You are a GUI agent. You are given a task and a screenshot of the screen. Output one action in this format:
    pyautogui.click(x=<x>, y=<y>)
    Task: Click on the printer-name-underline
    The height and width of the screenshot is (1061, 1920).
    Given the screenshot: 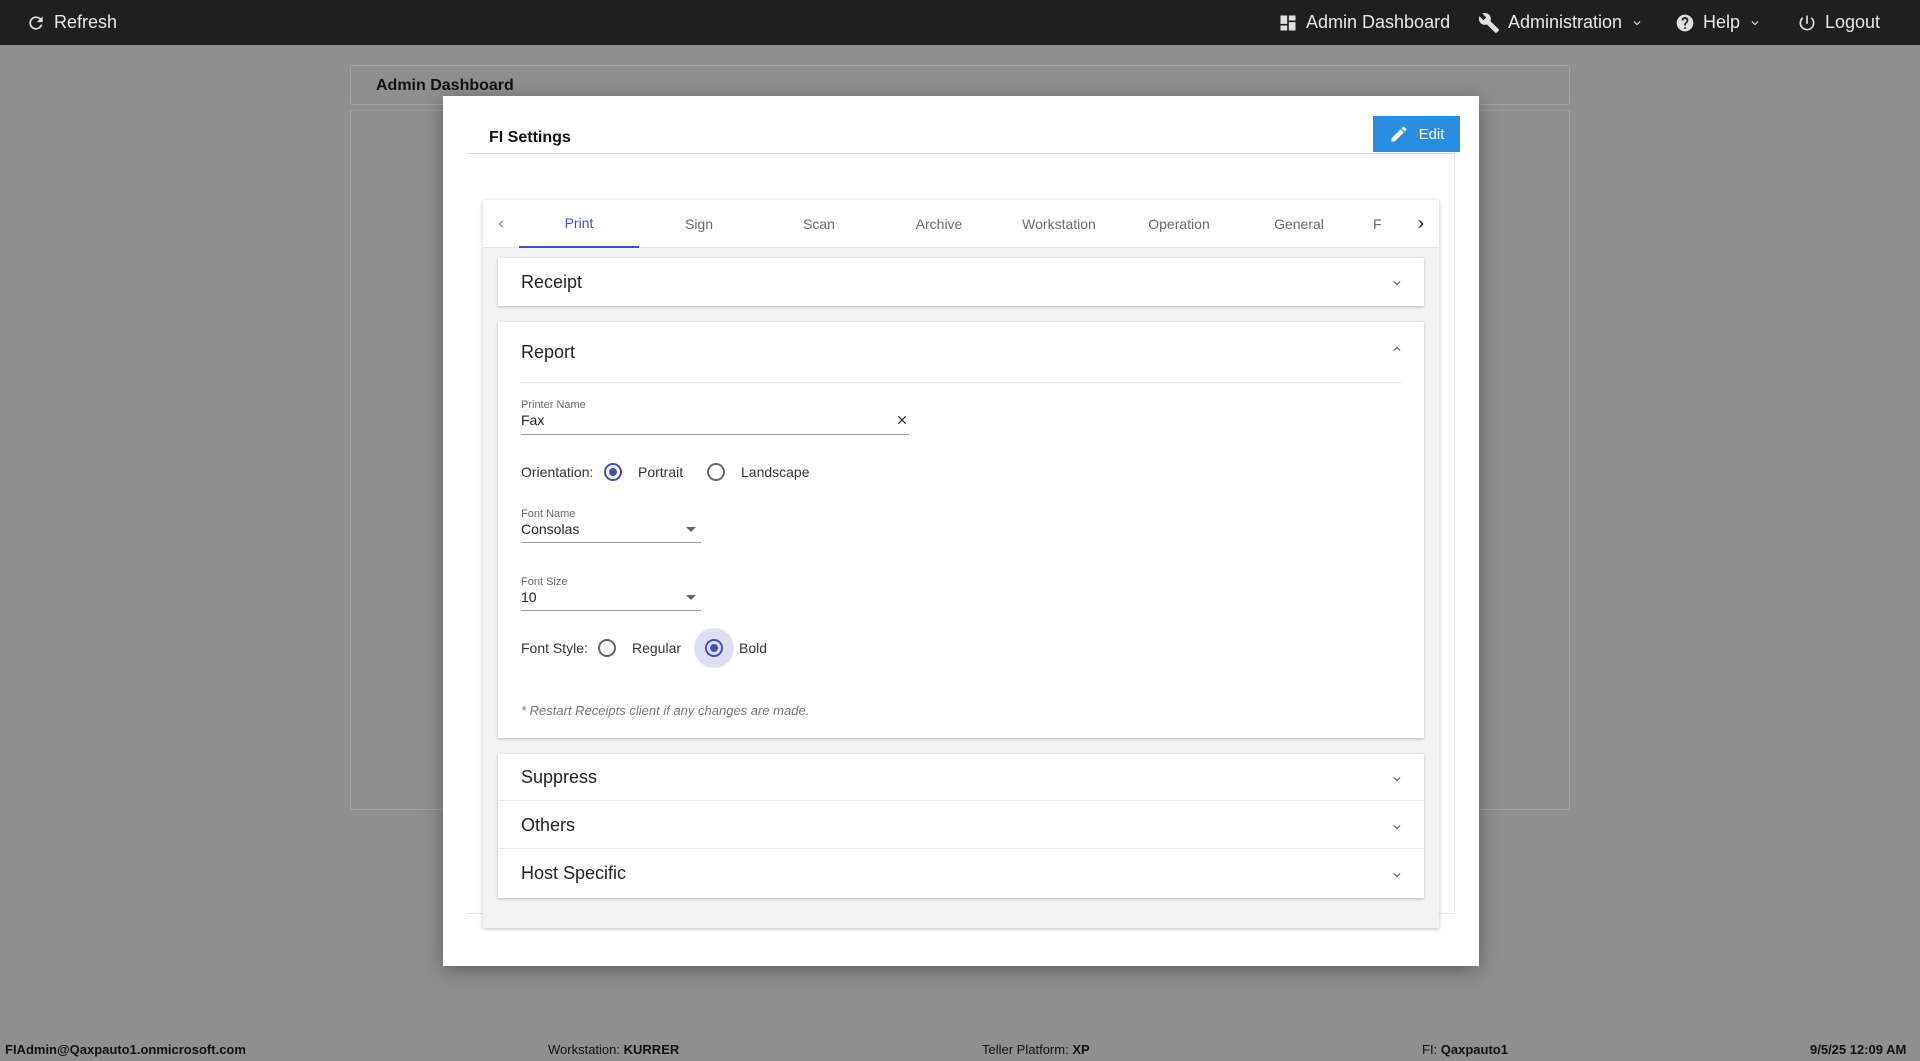 What is the action you would take?
    pyautogui.click(x=715, y=434)
    